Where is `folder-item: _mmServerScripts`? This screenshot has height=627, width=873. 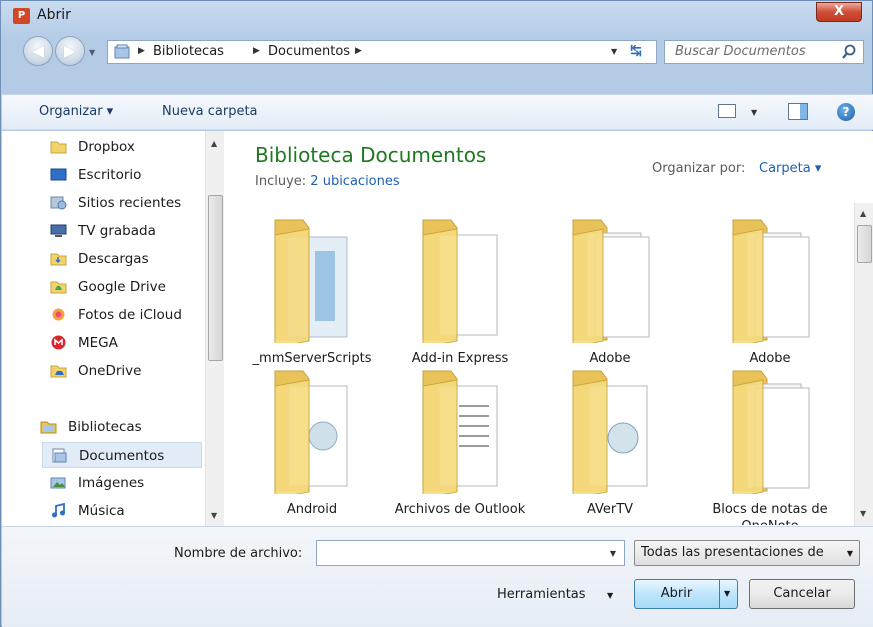 folder-item: _mmServerScripts is located at coordinates (312, 290).